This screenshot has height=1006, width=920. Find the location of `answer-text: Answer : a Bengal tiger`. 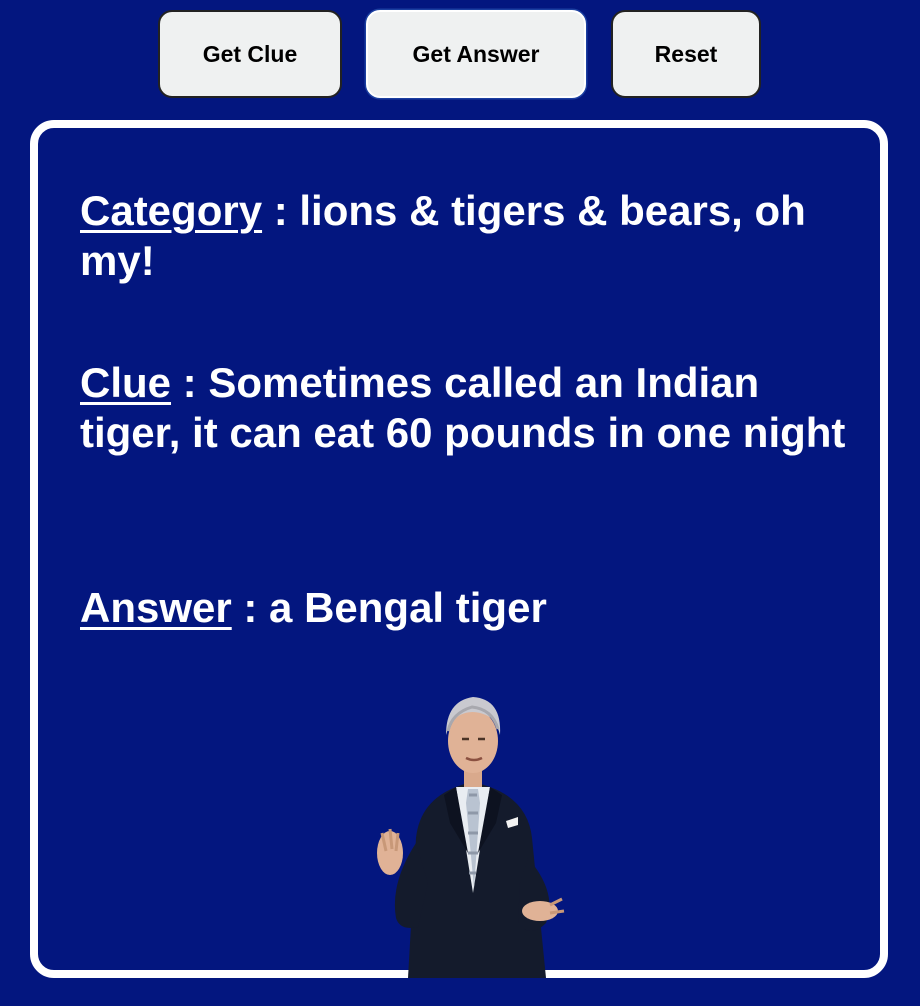

answer-text: Answer : a Bengal tiger is located at coordinates (475, 608).